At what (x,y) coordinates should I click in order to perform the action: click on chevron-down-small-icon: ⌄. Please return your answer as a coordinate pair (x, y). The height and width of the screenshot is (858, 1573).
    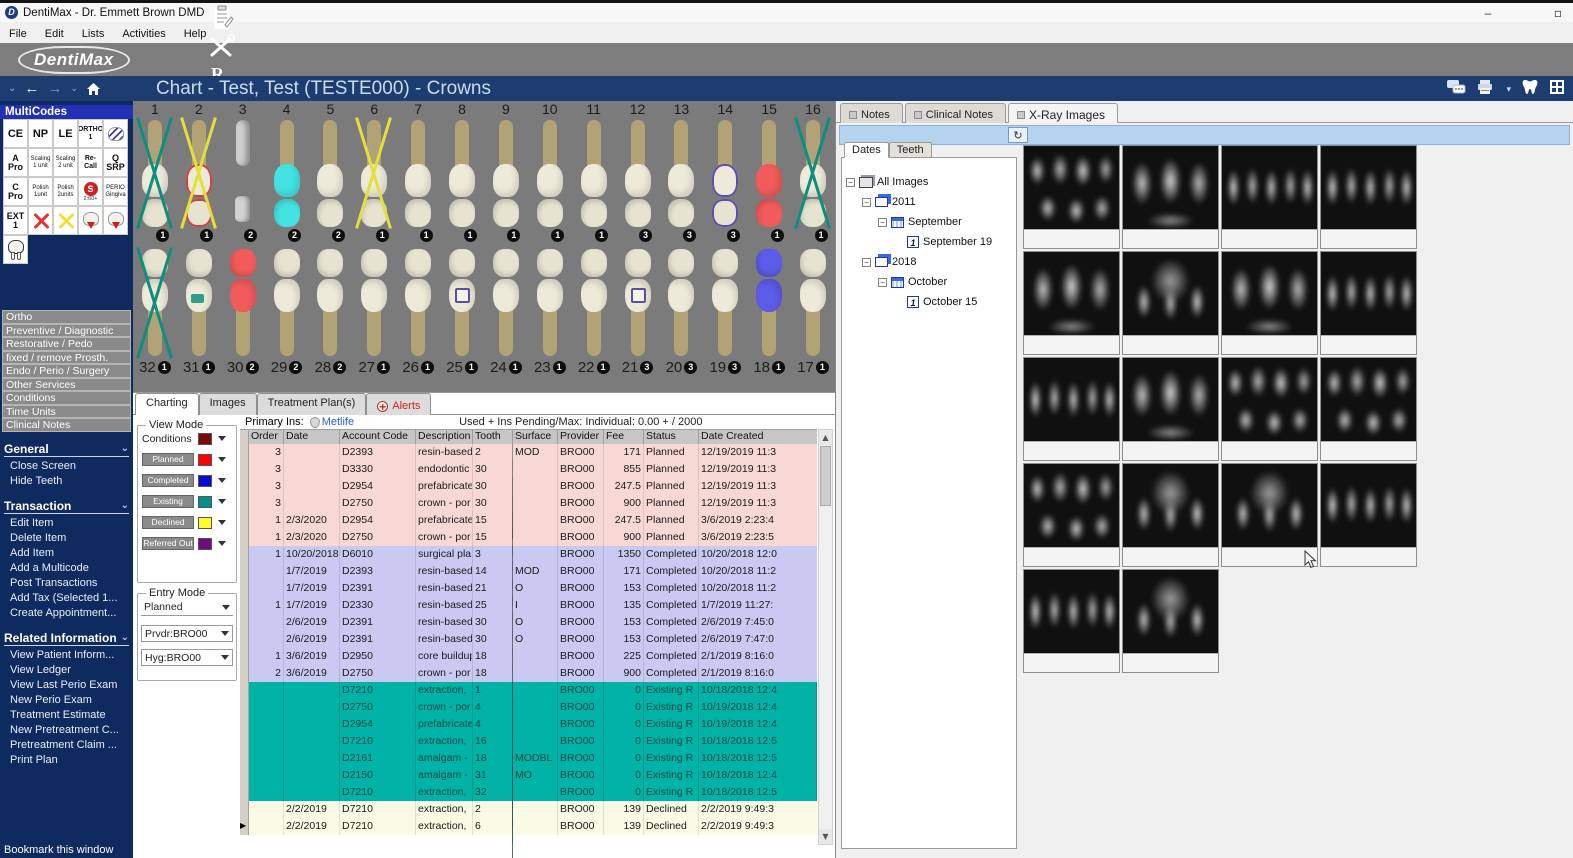
    Looking at the image, I should click on (74, 89).